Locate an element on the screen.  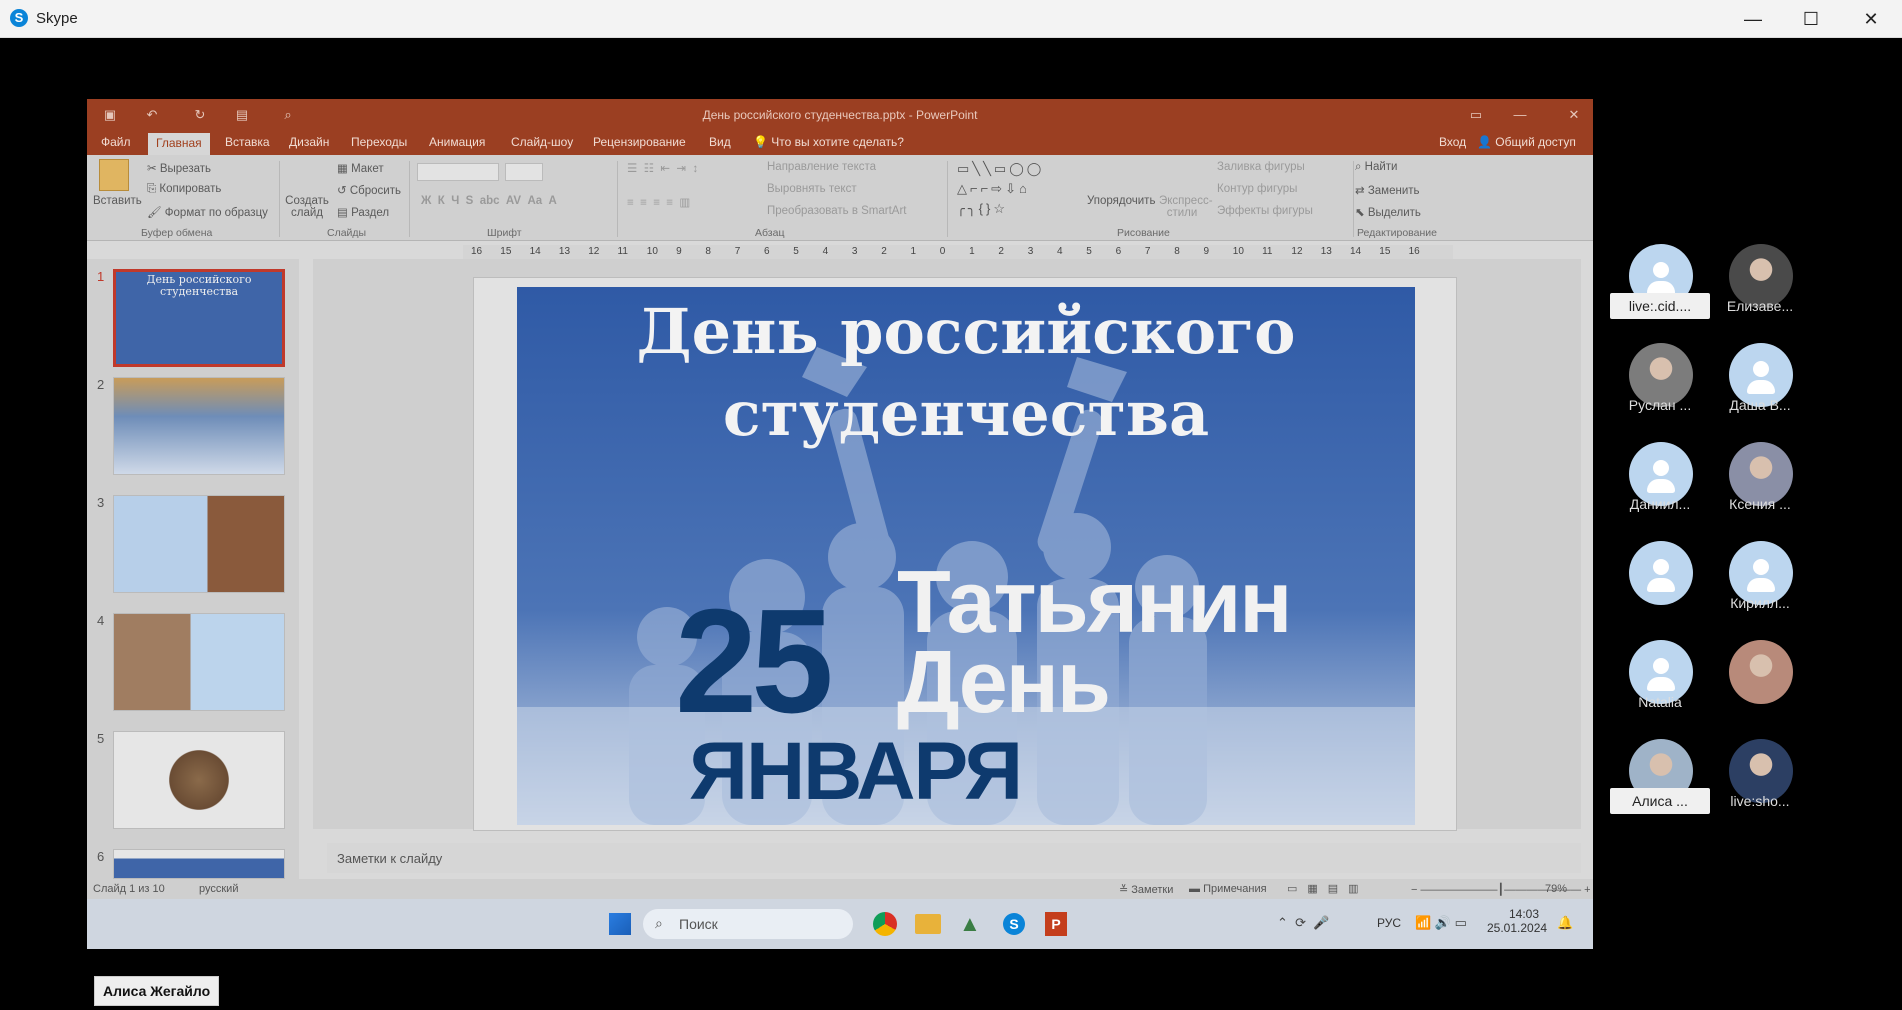
tab-review: Рецензирование is located at coordinates (639, 142).